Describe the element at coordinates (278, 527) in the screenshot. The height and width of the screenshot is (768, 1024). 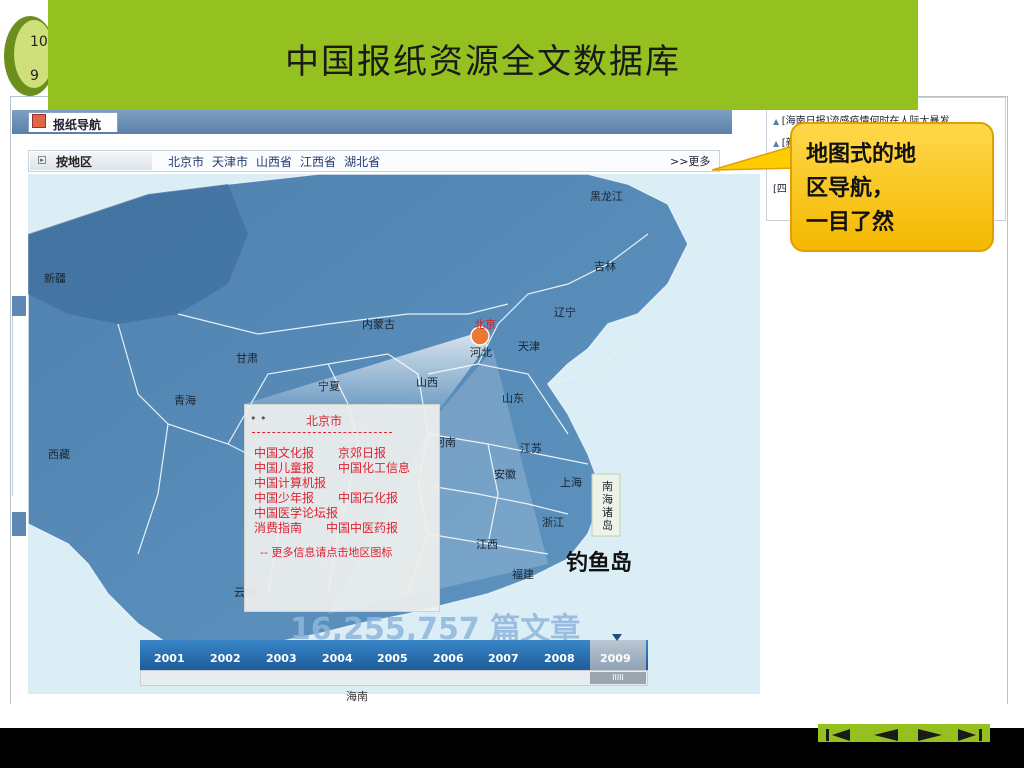
I see `newspaper-link: 消费指南` at that location.